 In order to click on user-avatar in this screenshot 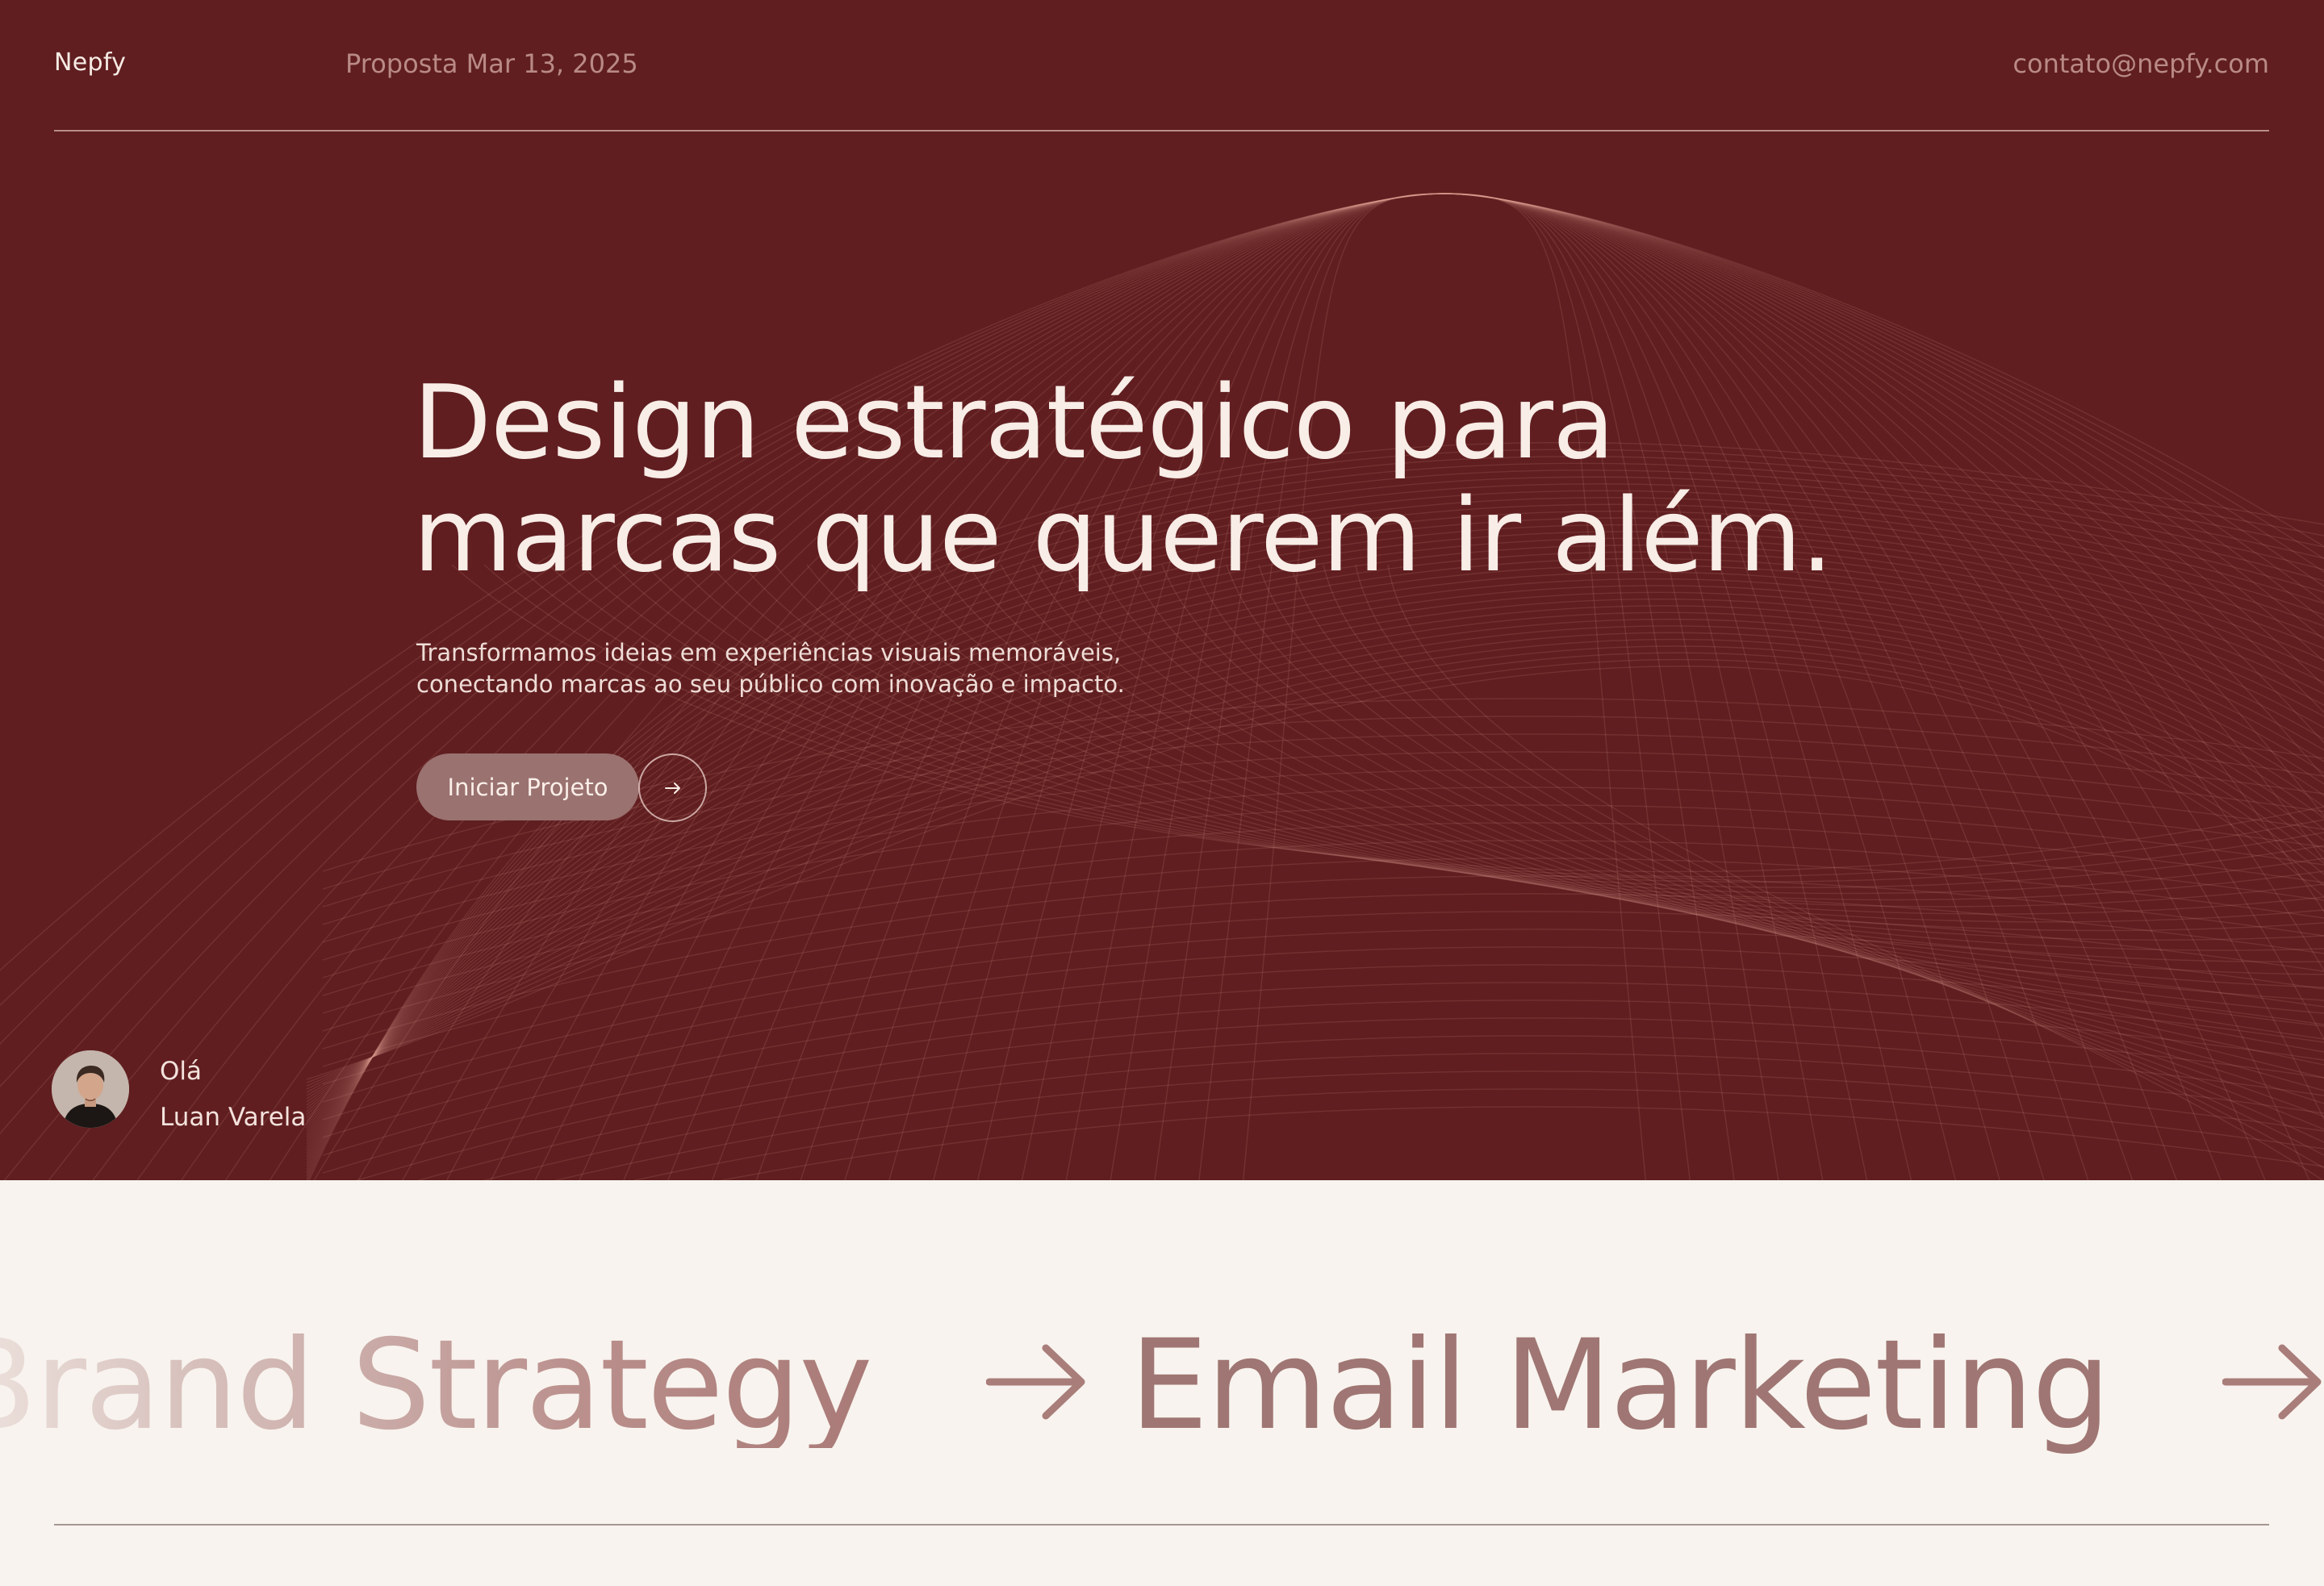, I will do `click(90, 1089)`.